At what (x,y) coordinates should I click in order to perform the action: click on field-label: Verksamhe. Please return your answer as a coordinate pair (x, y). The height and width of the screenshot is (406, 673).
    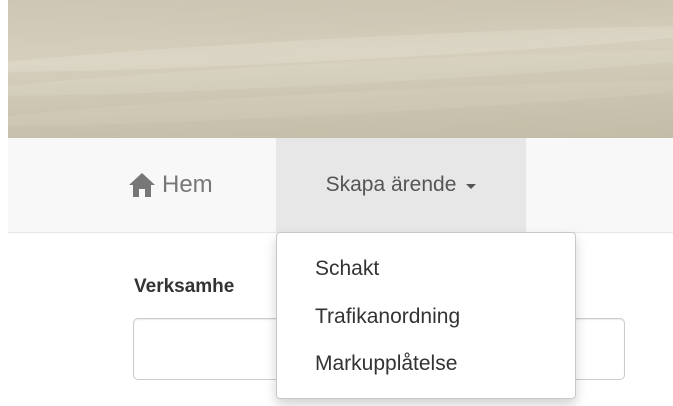
    Looking at the image, I should click on (184, 286).